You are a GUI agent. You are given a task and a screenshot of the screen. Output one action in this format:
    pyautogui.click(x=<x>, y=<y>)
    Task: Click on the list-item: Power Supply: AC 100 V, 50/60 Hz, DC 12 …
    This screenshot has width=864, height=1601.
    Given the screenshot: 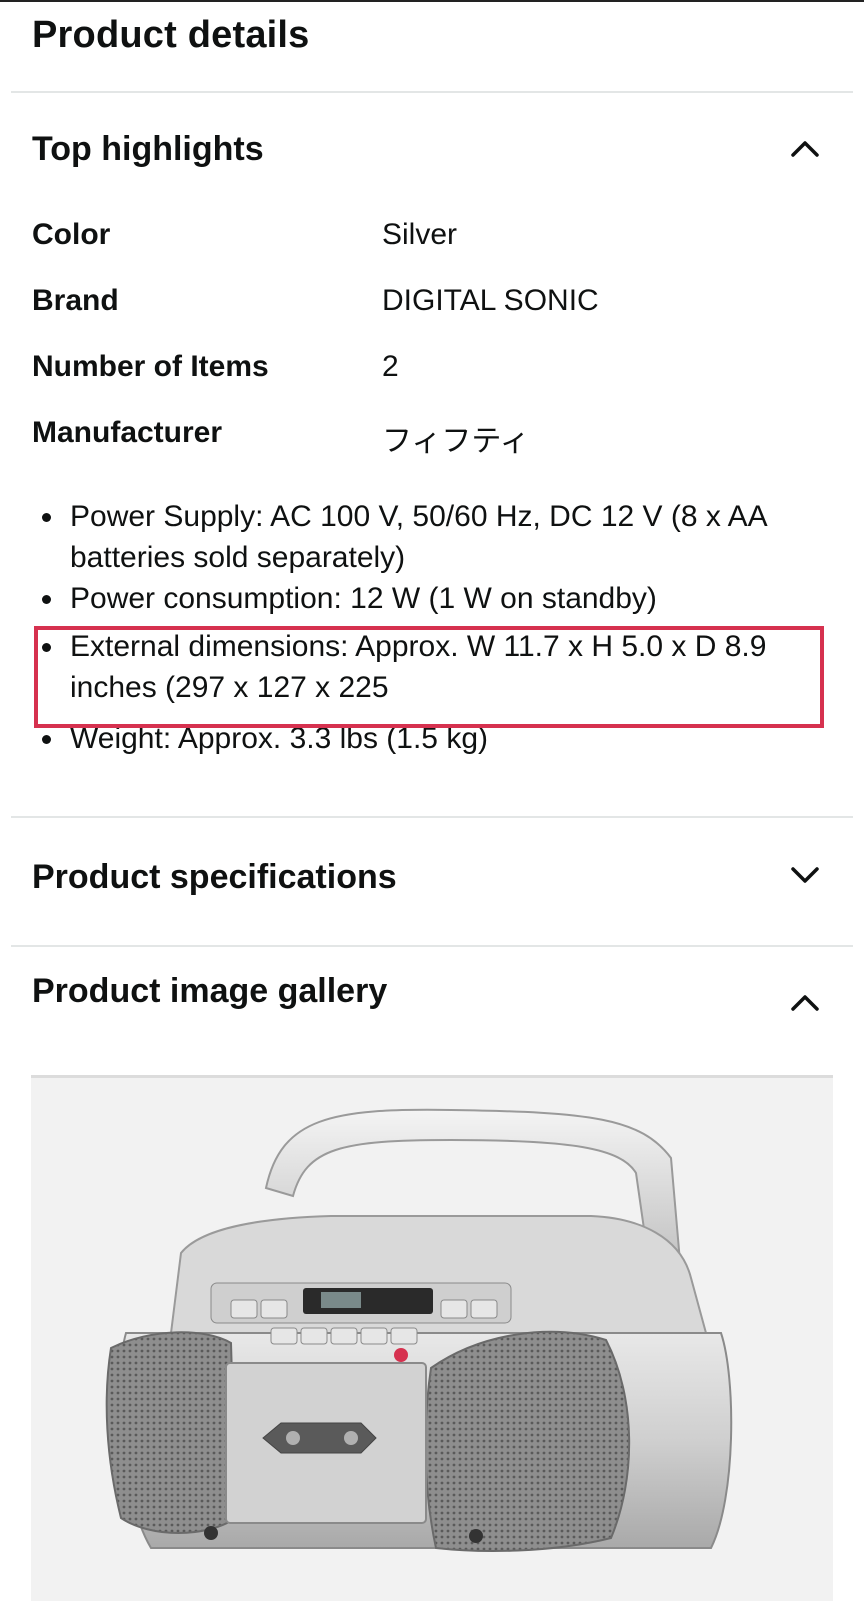 What is the action you would take?
    pyautogui.click(x=432, y=537)
    